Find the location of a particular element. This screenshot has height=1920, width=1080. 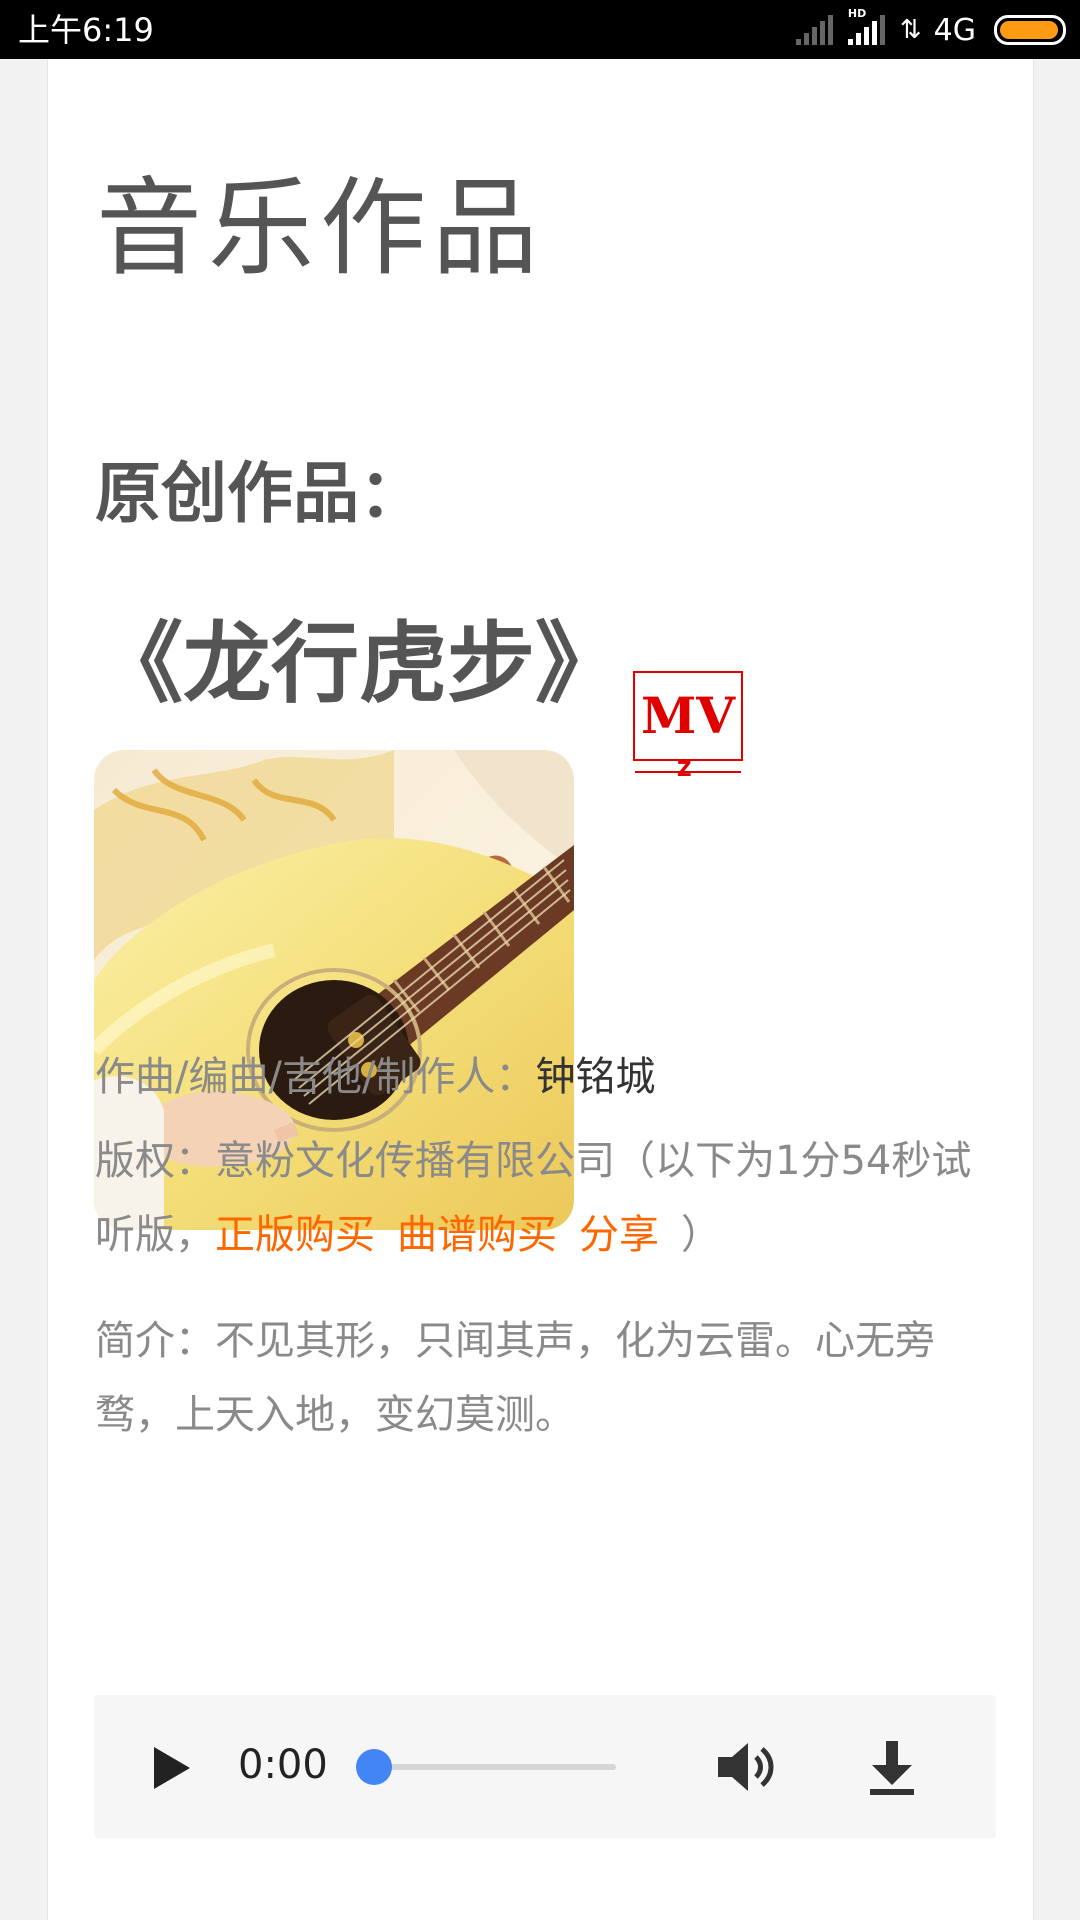

status-bar: 上午6:19 HD ⇅ 4G is located at coordinates (540, 29).